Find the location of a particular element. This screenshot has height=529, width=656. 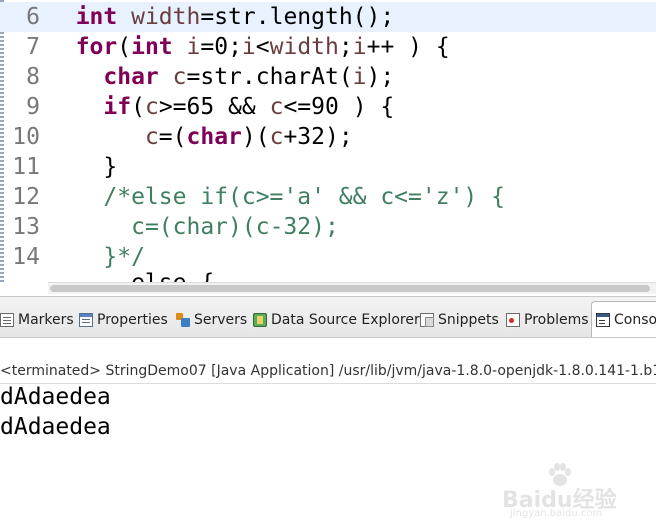

code-token: =str.length(); is located at coordinates (297, 17).